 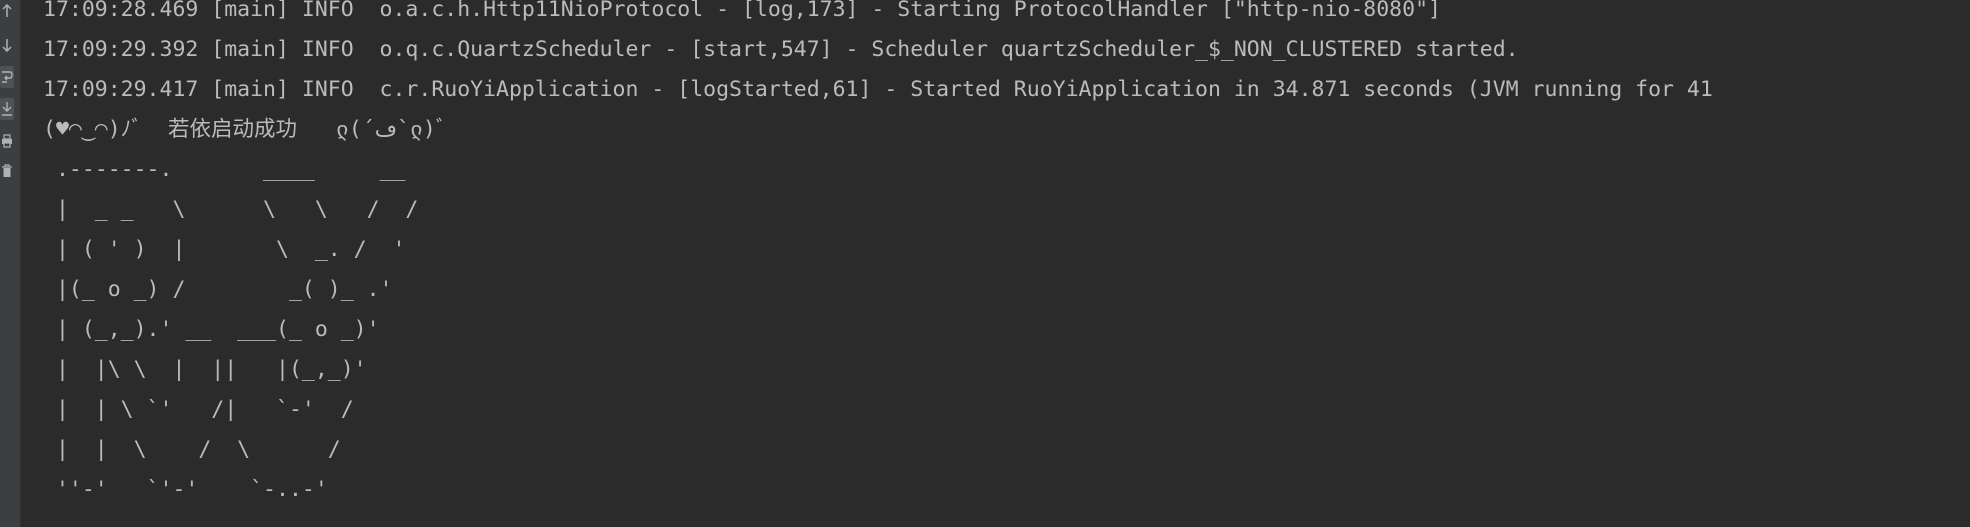 What do you see at coordinates (7, 171) in the screenshot?
I see `clear-trash-icon` at bounding box center [7, 171].